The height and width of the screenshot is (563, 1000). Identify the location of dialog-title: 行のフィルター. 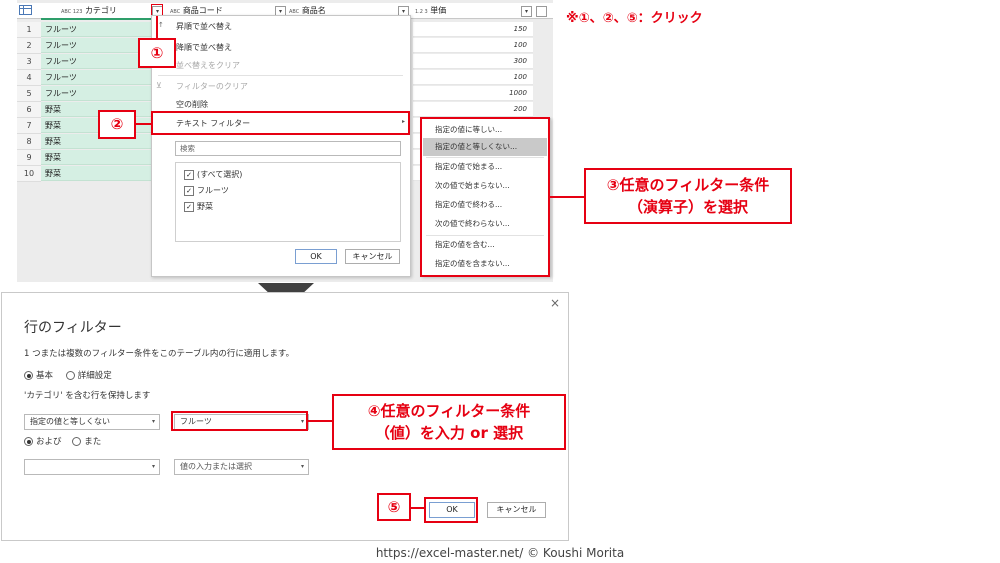
(73, 328).